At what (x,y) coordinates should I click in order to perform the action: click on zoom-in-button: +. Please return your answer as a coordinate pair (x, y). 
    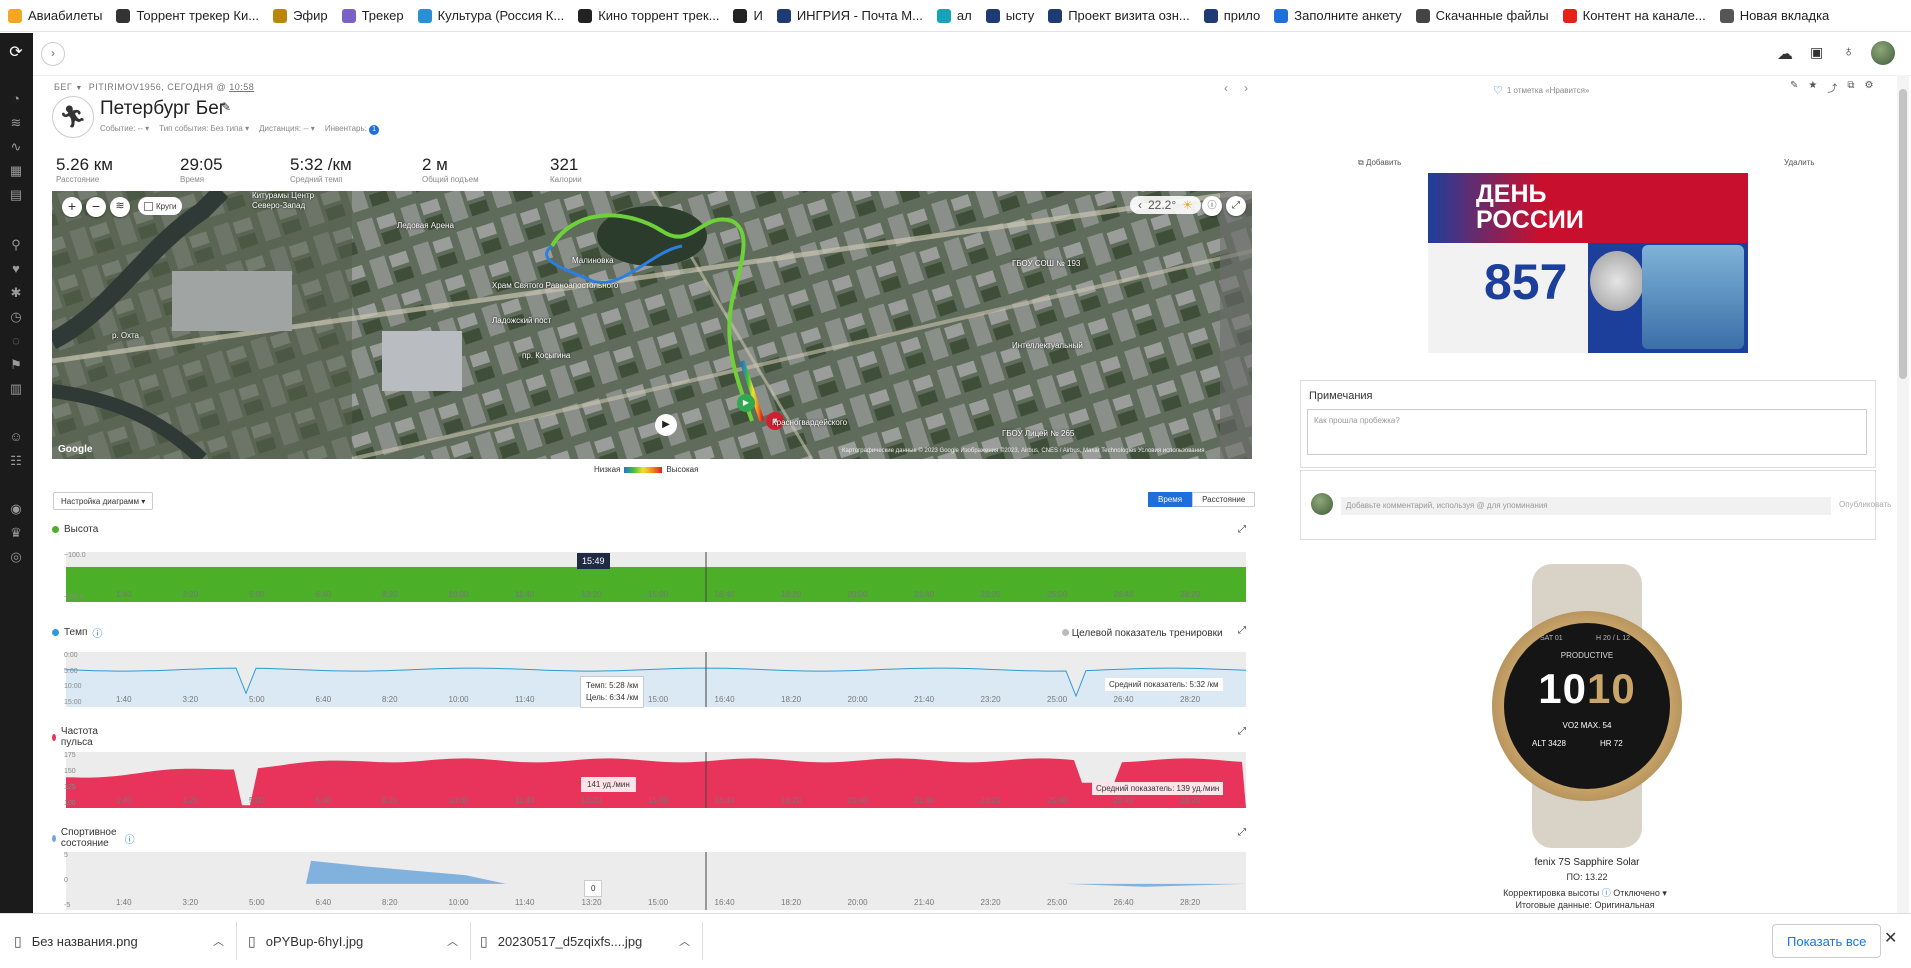
    Looking at the image, I should click on (72, 207).